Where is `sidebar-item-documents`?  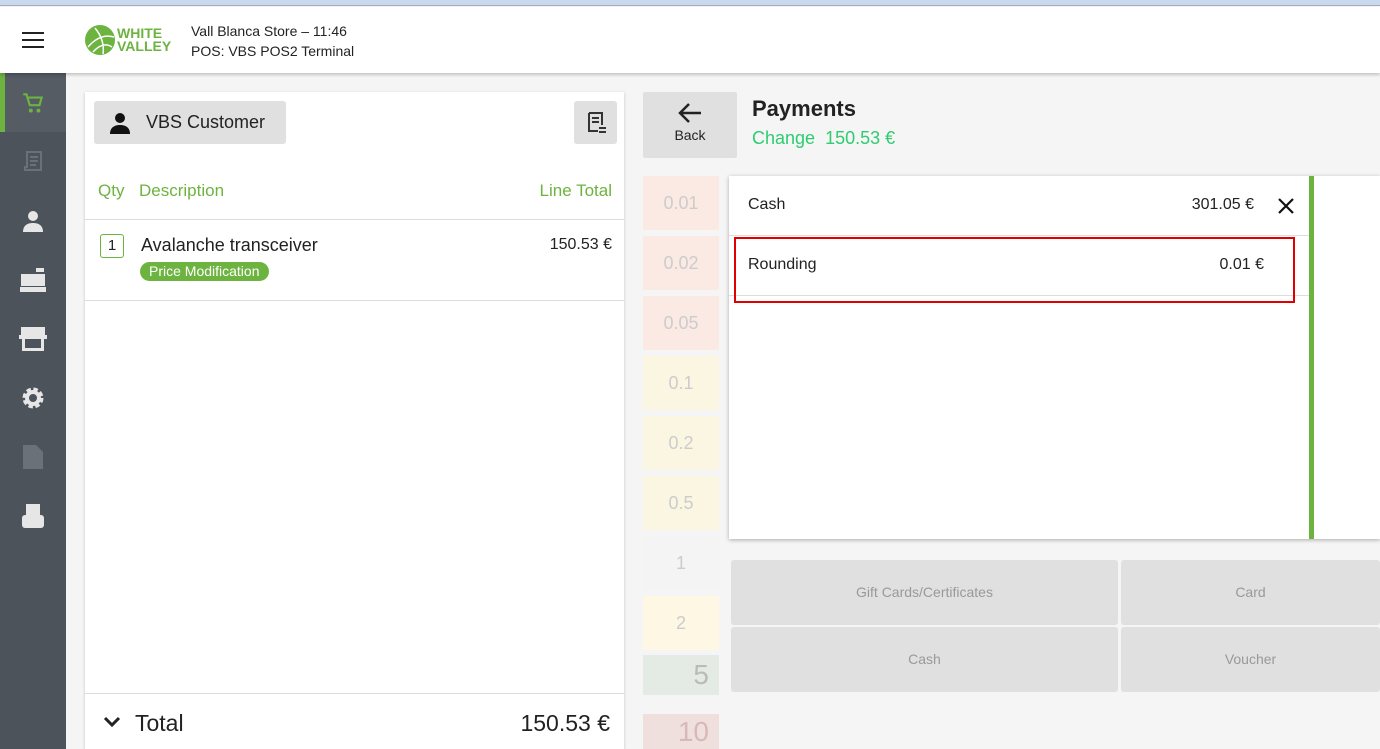 sidebar-item-documents is located at coordinates (33, 456).